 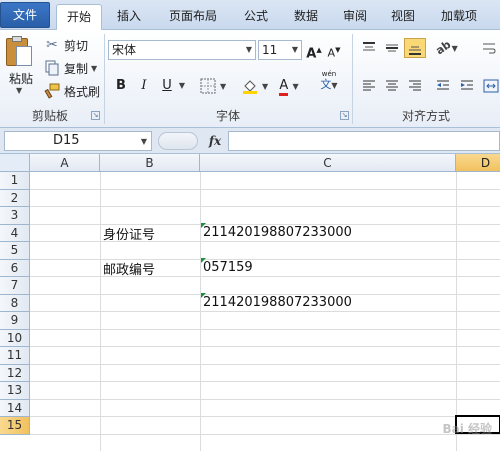 I want to click on paint-bucket-icon, so click(x=249, y=86).